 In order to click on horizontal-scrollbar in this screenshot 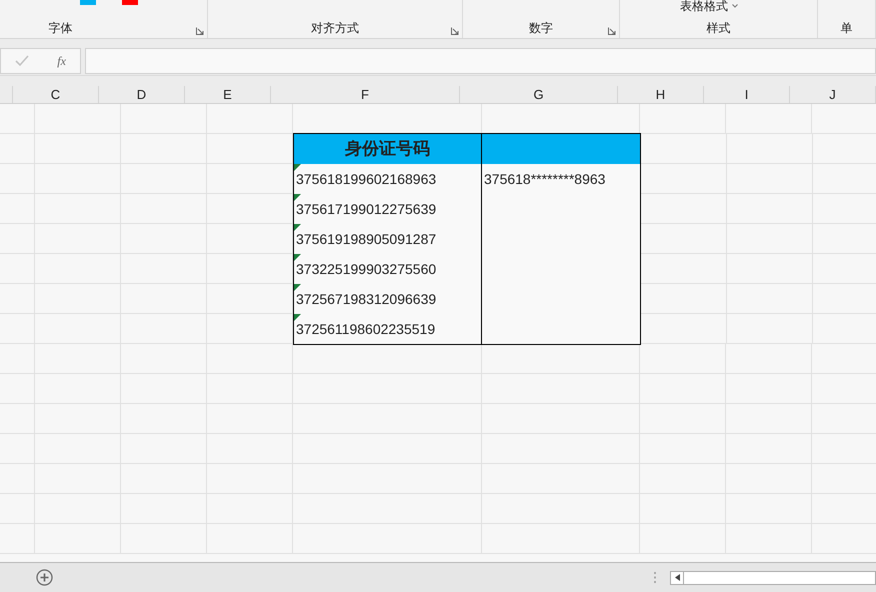, I will do `click(773, 577)`.